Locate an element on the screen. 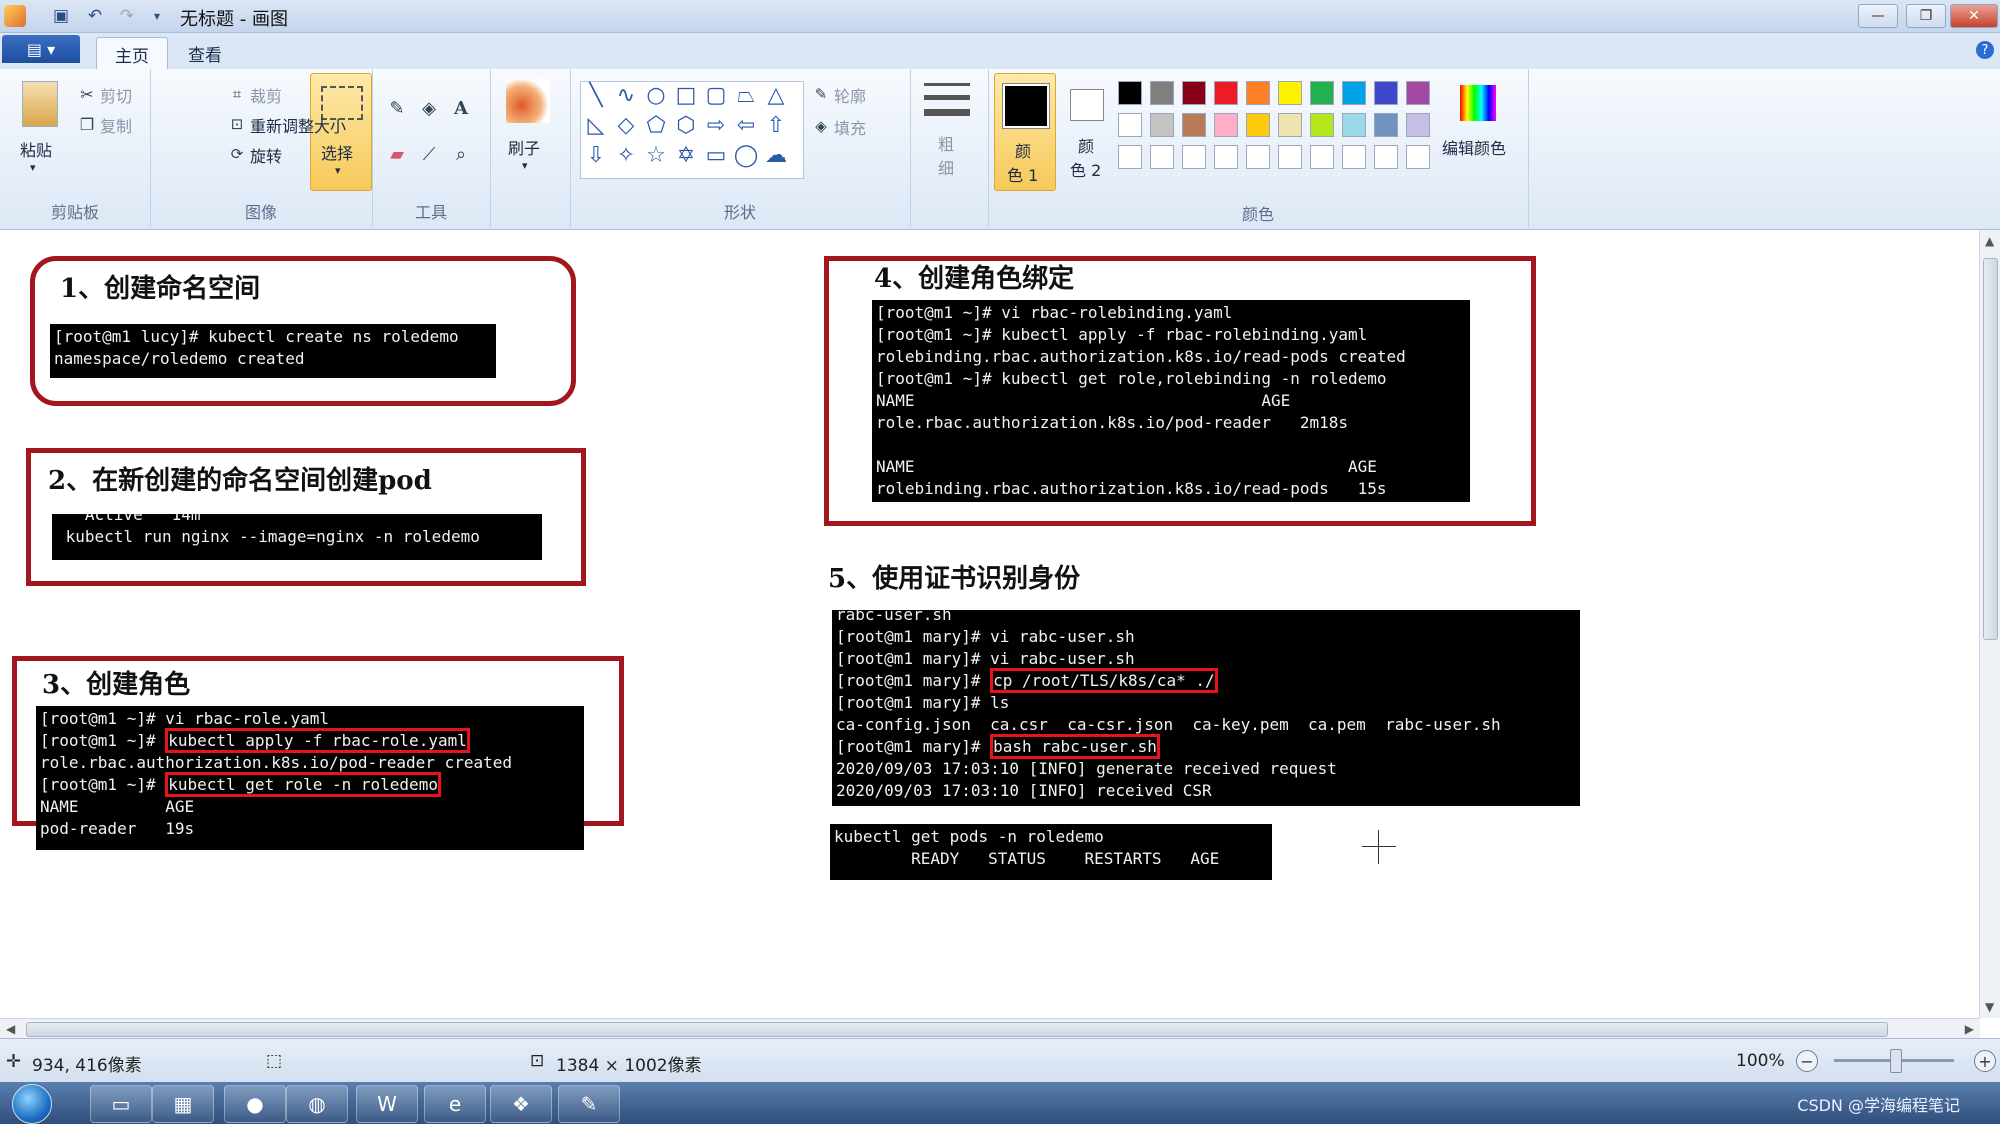  scroll-left-icon: ◀ is located at coordinates (10, 1029).